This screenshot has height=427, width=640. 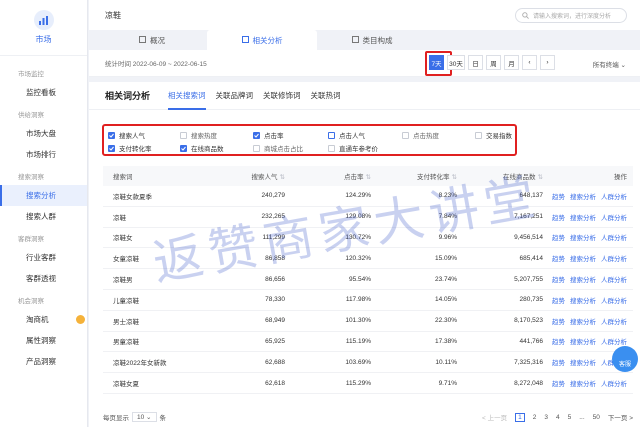 I want to click on period-week-button: 周, so click(x=493, y=62).